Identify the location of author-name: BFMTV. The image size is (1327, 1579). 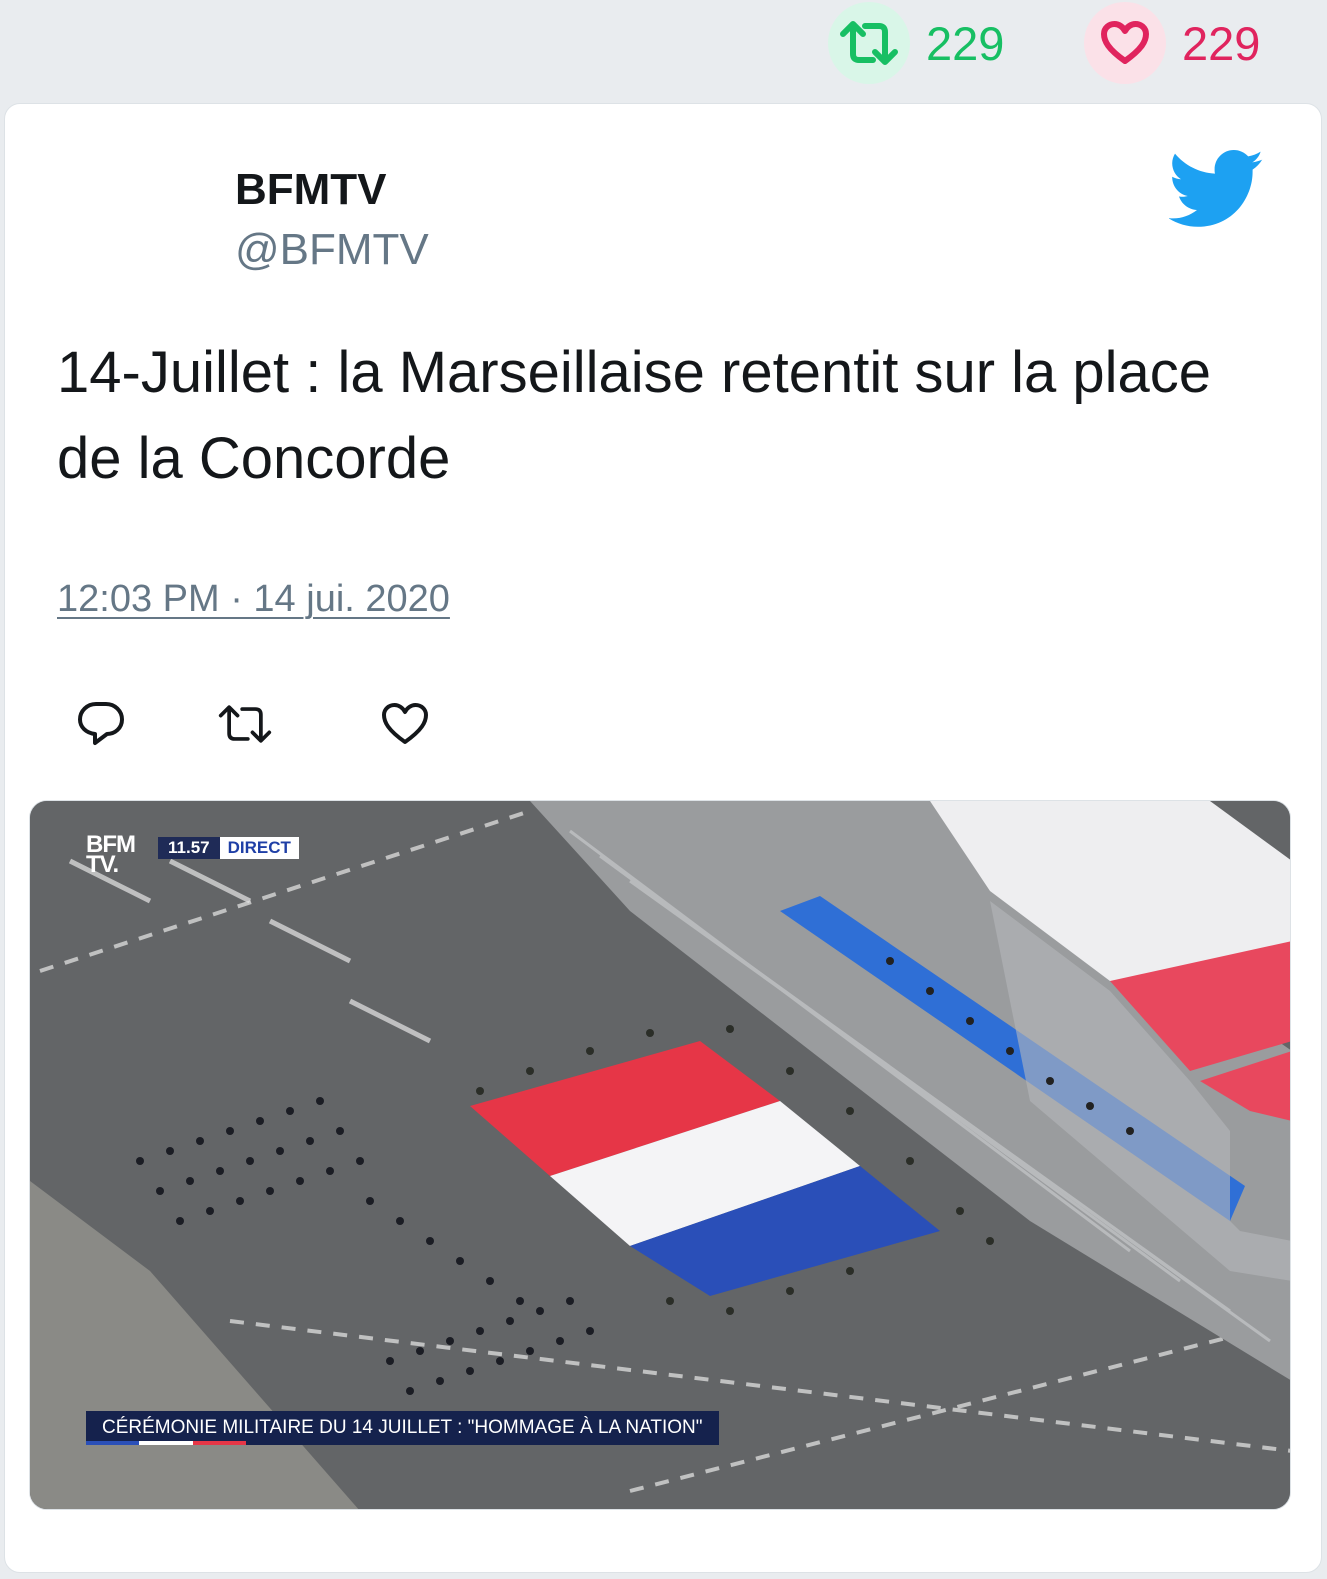
(311, 189).